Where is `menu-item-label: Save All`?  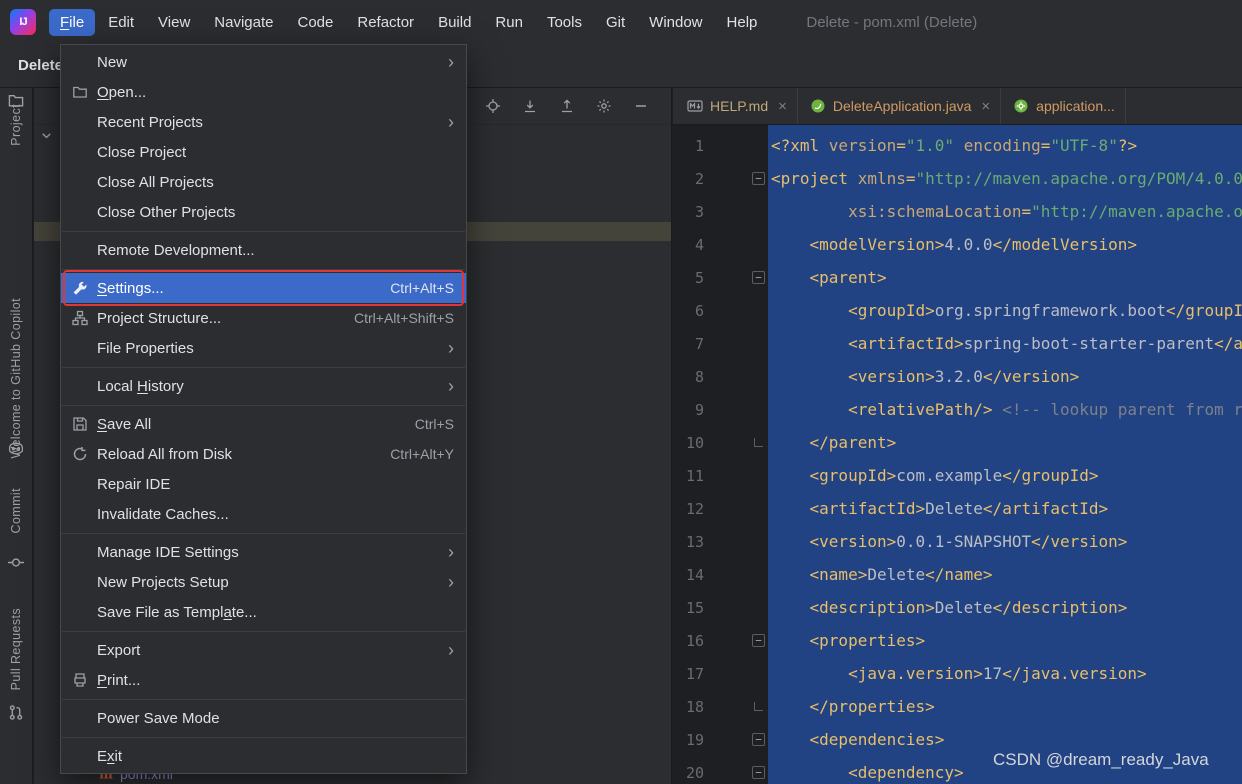 menu-item-label: Save All is located at coordinates (124, 424).